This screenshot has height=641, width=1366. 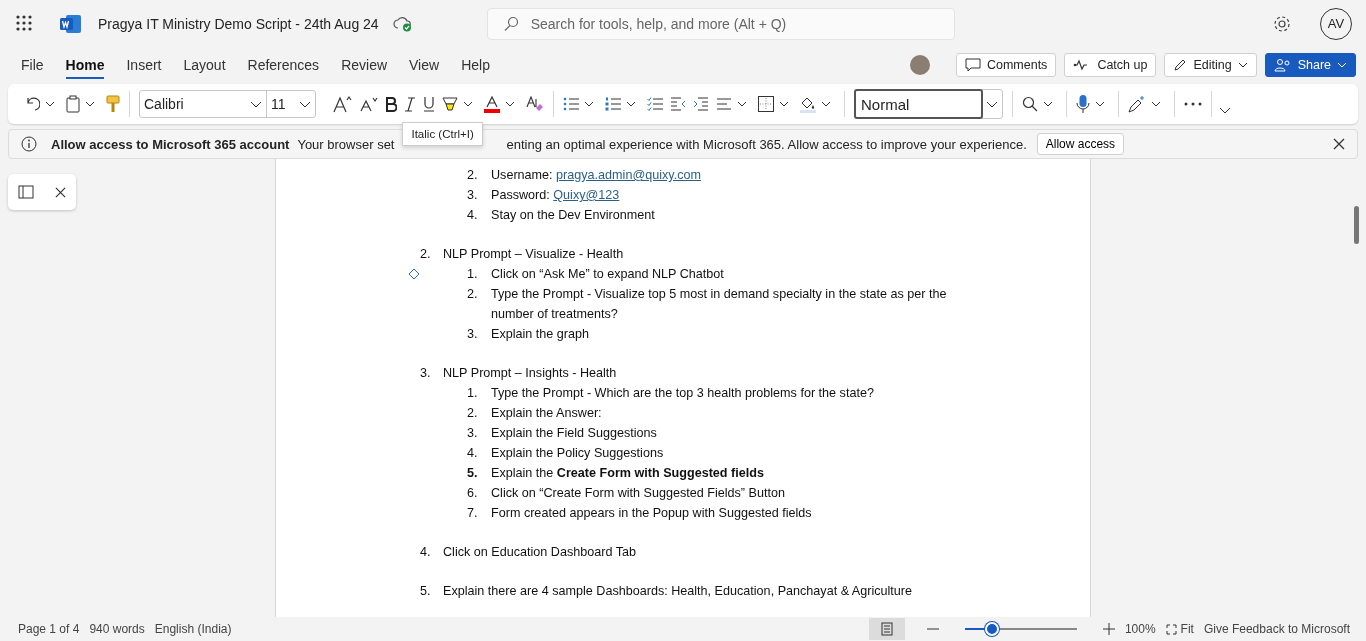 What do you see at coordinates (424, 64) in the screenshot?
I see `menu-tab: View` at bounding box center [424, 64].